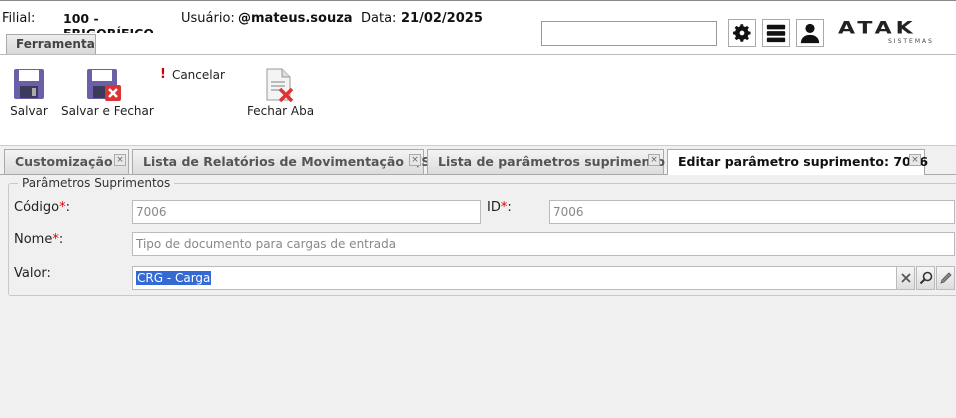 The height and width of the screenshot is (418, 956). Describe the element at coordinates (281, 111) in the screenshot. I see `close-tab-label: Fechar Aba` at that location.